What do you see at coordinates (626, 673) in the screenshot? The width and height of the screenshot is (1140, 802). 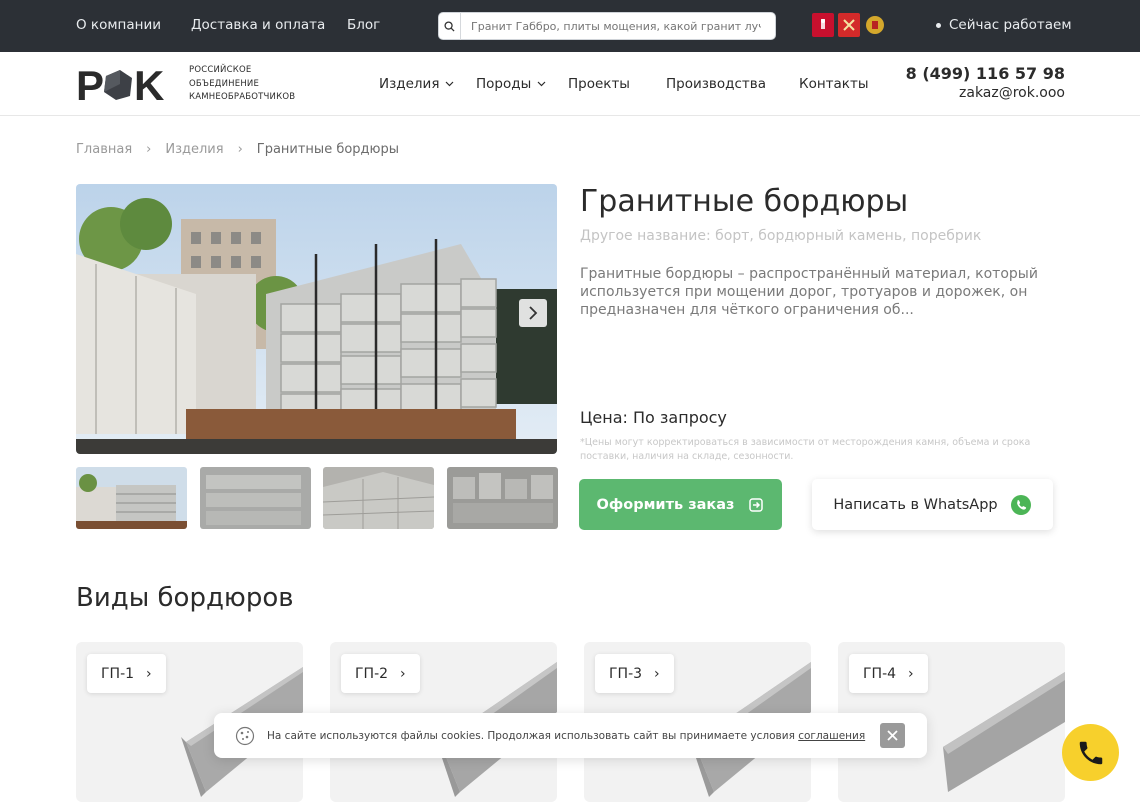 I see `card-label: ГП-3` at bounding box center [626, 673].